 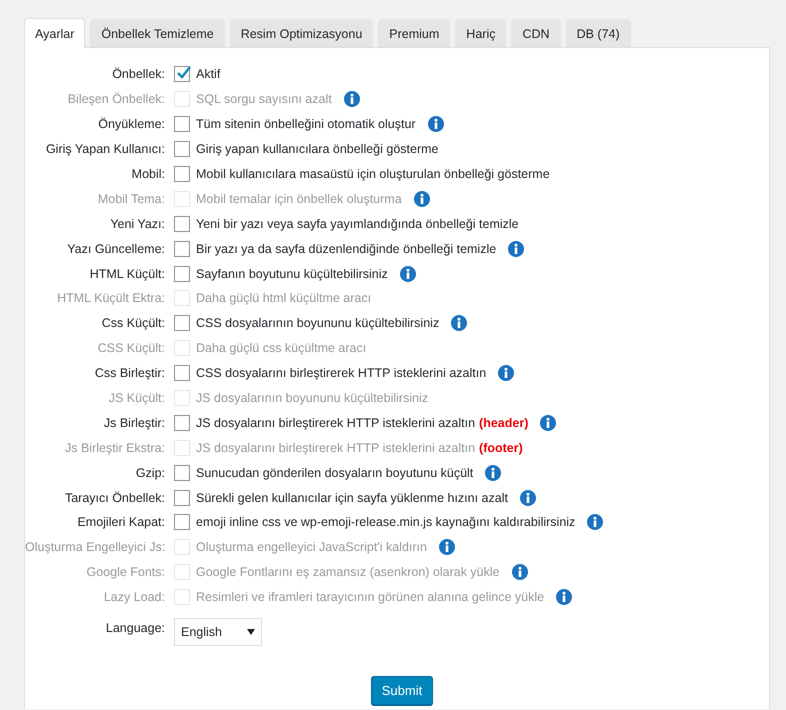 What do you see at coordinates (299, 199) in the screenshot?
I see `setting-description: Mobil temalar için önbellek oluşturma` at bounding box center [299, 199].